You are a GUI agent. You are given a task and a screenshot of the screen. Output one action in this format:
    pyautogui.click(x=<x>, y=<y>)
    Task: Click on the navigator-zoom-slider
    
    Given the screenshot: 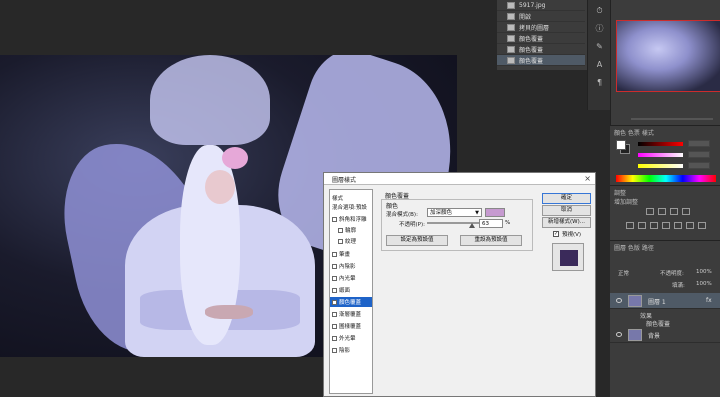 What is the action you would take?
    pyautogui.click(x=672, y=119)
    